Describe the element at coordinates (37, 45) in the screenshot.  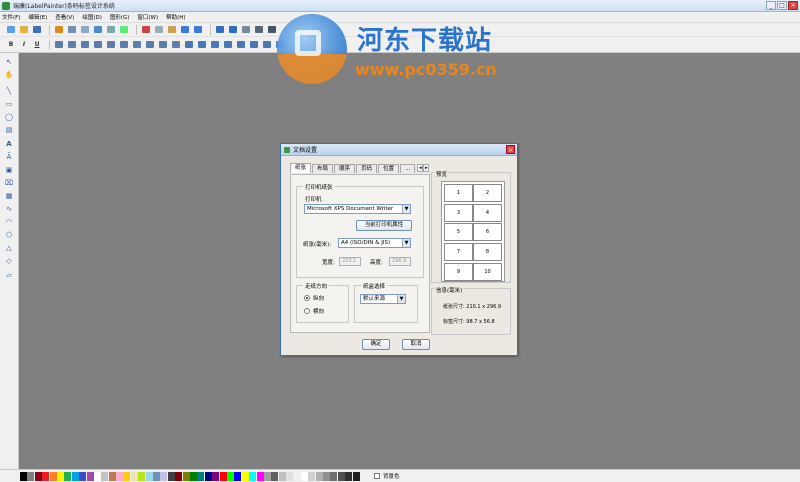
I see `underline-button: U` at that location.